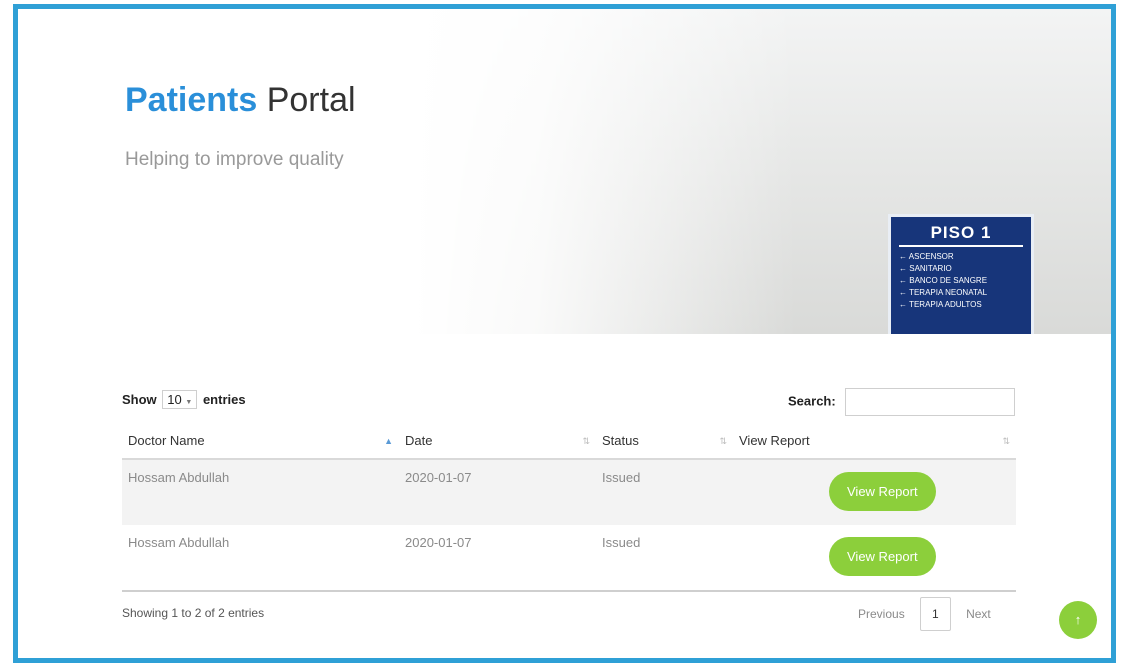 The width and height of the screenshot is (1125, 665). Describe the element at coordinates (193, 613) in the screenshot. I see `table-info: Showing 1 to 2 of 2 entries` at that location.